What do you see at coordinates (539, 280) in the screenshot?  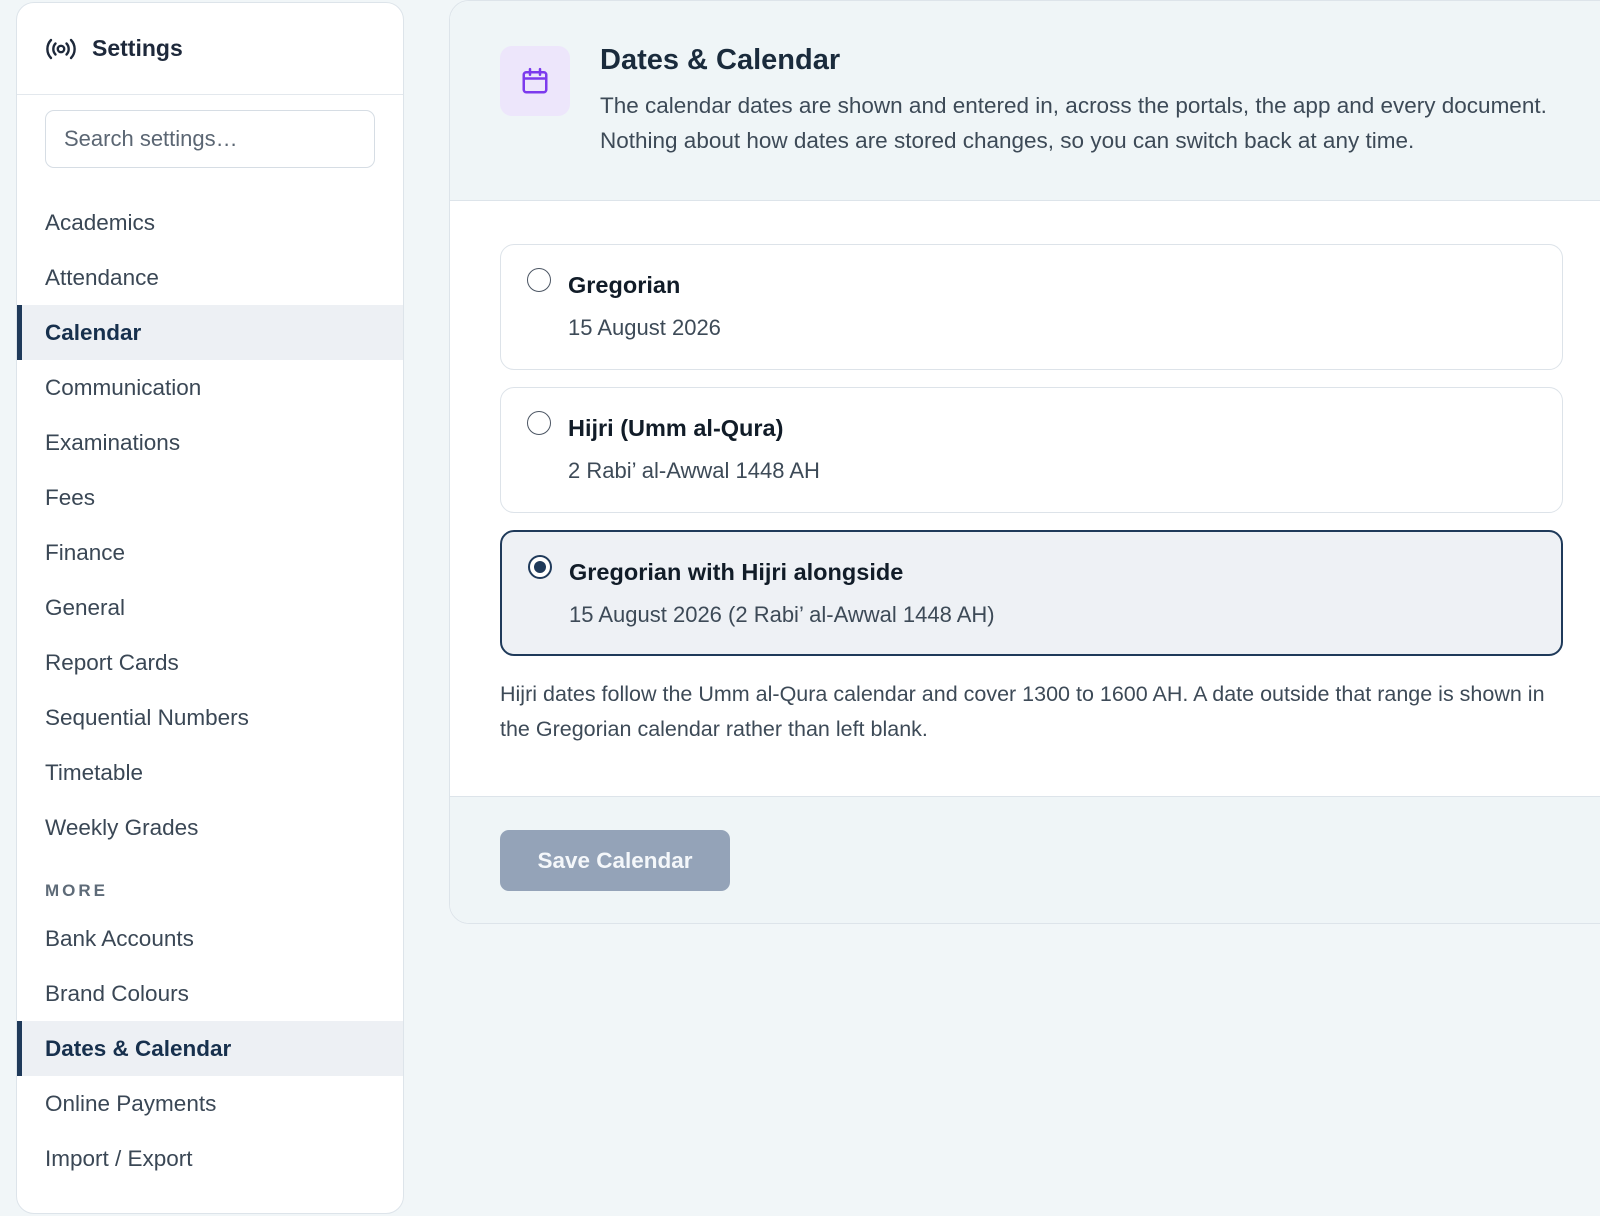 I see `radio-gregorian` at bounding box center [539, 280].